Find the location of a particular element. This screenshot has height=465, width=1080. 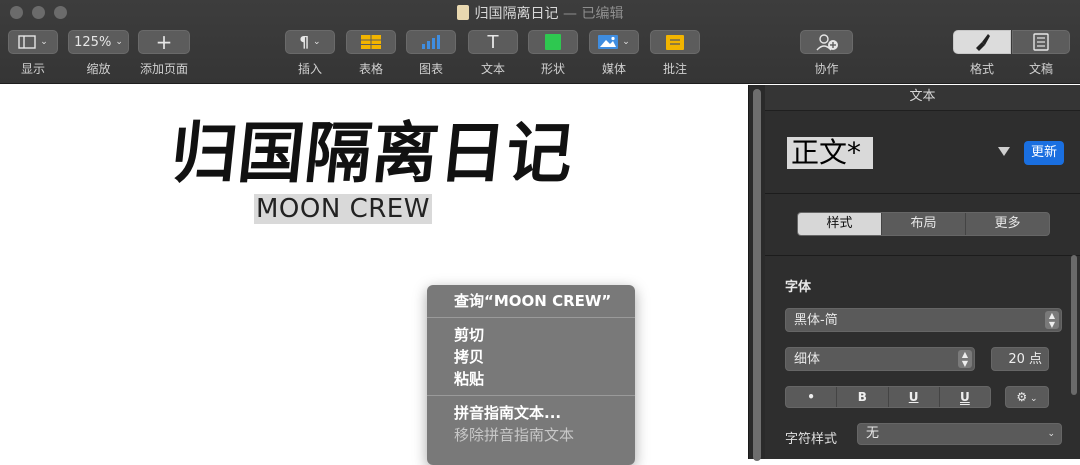

text-format-buttons: • B U U is located at coordinates (888, 397).